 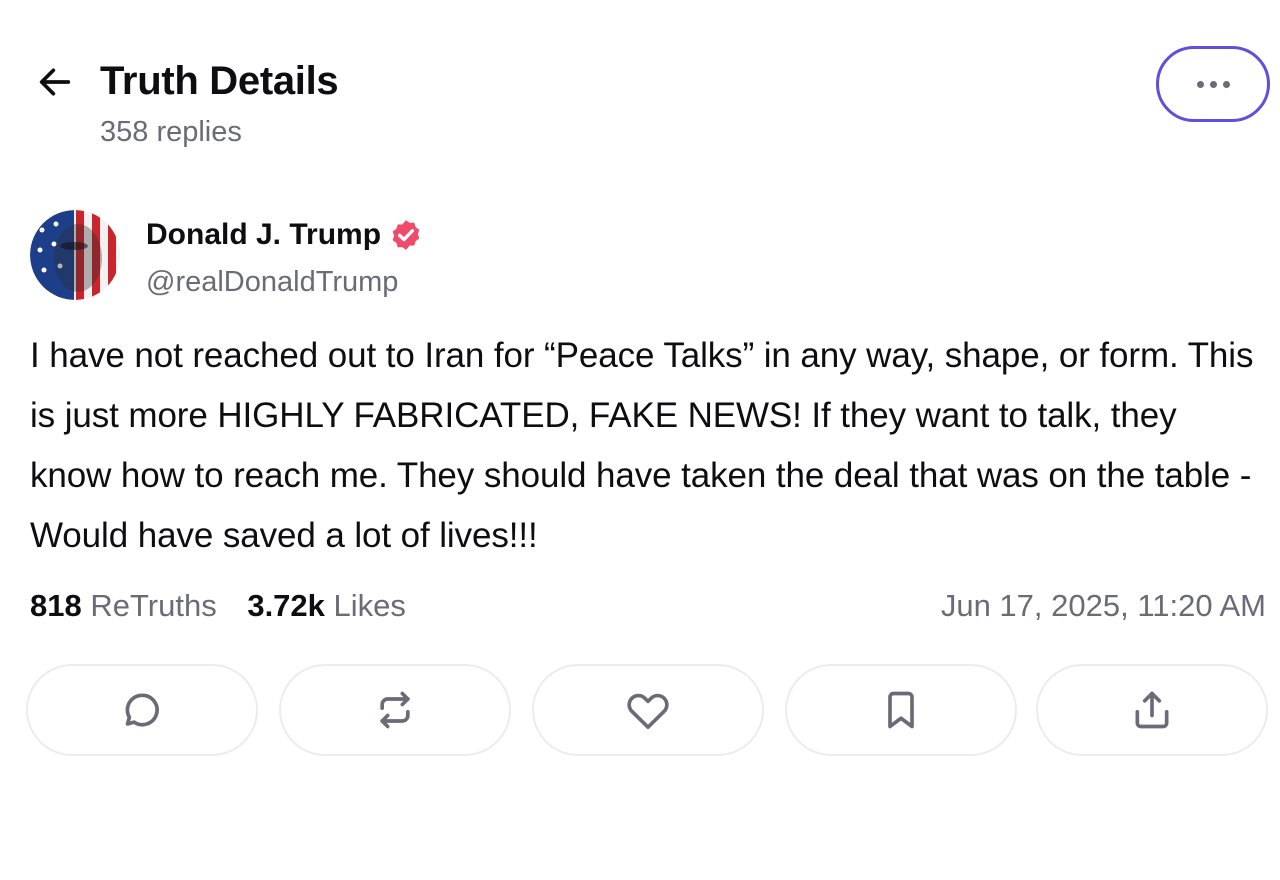 I want to click on author-name: Donald J. Trump, so click(x=284, y=235).